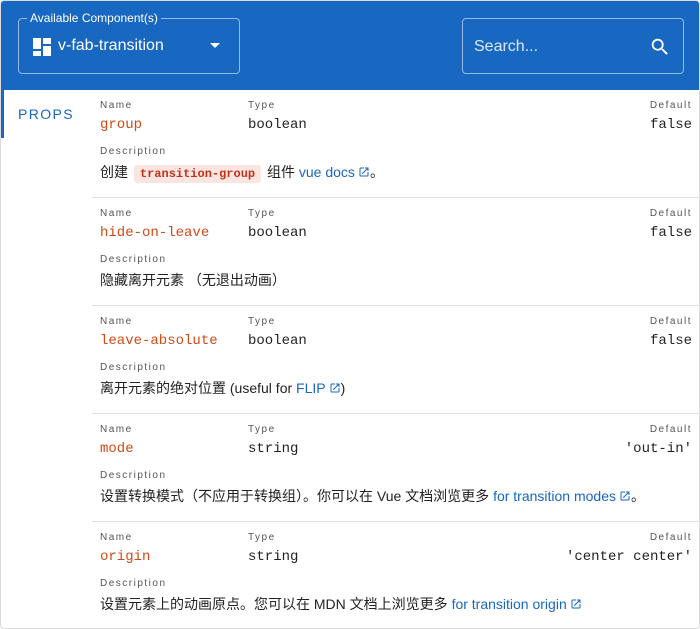 This screenshot has width=700, height=629. Describe the element at coordinates (94, 18) in the screenshot. I see `component-select-legend: Available Component(s)` at that location.